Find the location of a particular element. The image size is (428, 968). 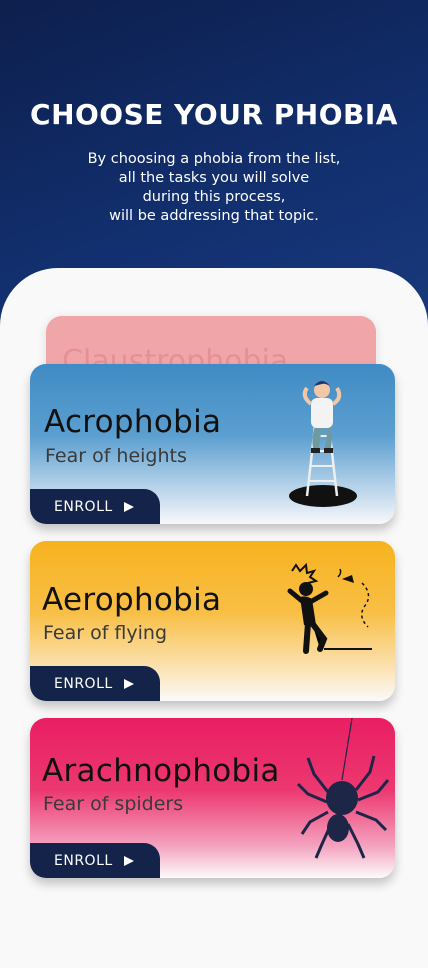

scared-person-icon is located at coordinates (329, 608).